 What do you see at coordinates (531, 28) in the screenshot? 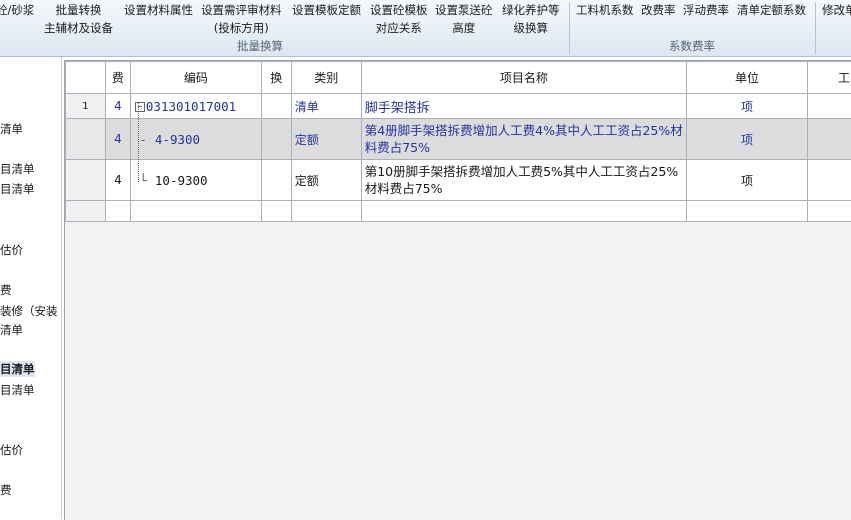
I see `greening-maintenance-label-2: 级换算` at bounding box center [531, 28].